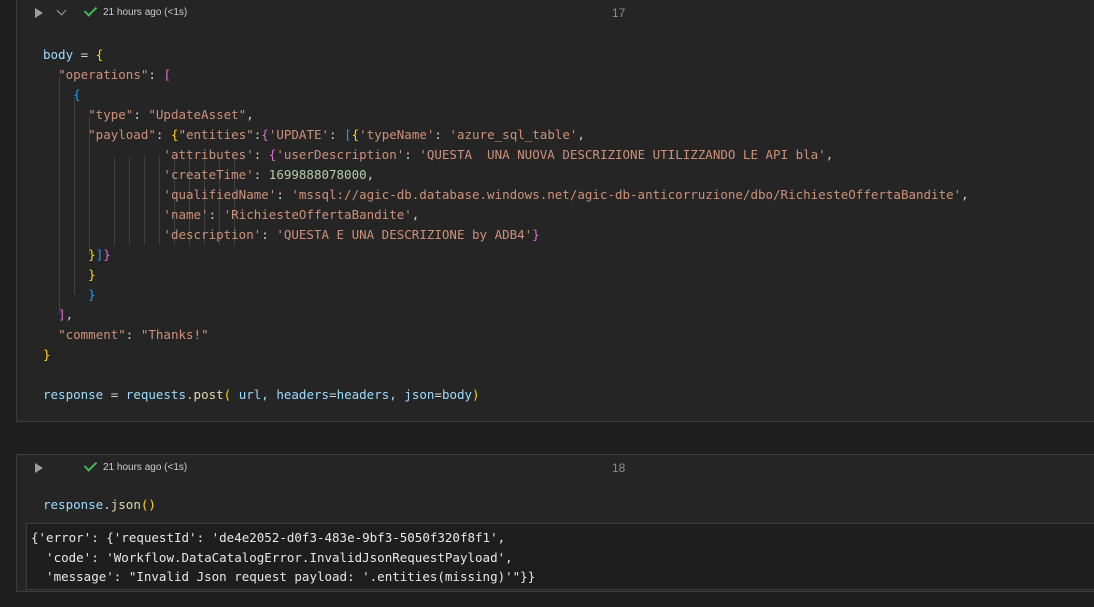  What do you see at coordinates (291, 214) in the screenshot?
I see `code-line: 'name': 'RichiesteOffertaBandite',` at bounding box center [291, 214].